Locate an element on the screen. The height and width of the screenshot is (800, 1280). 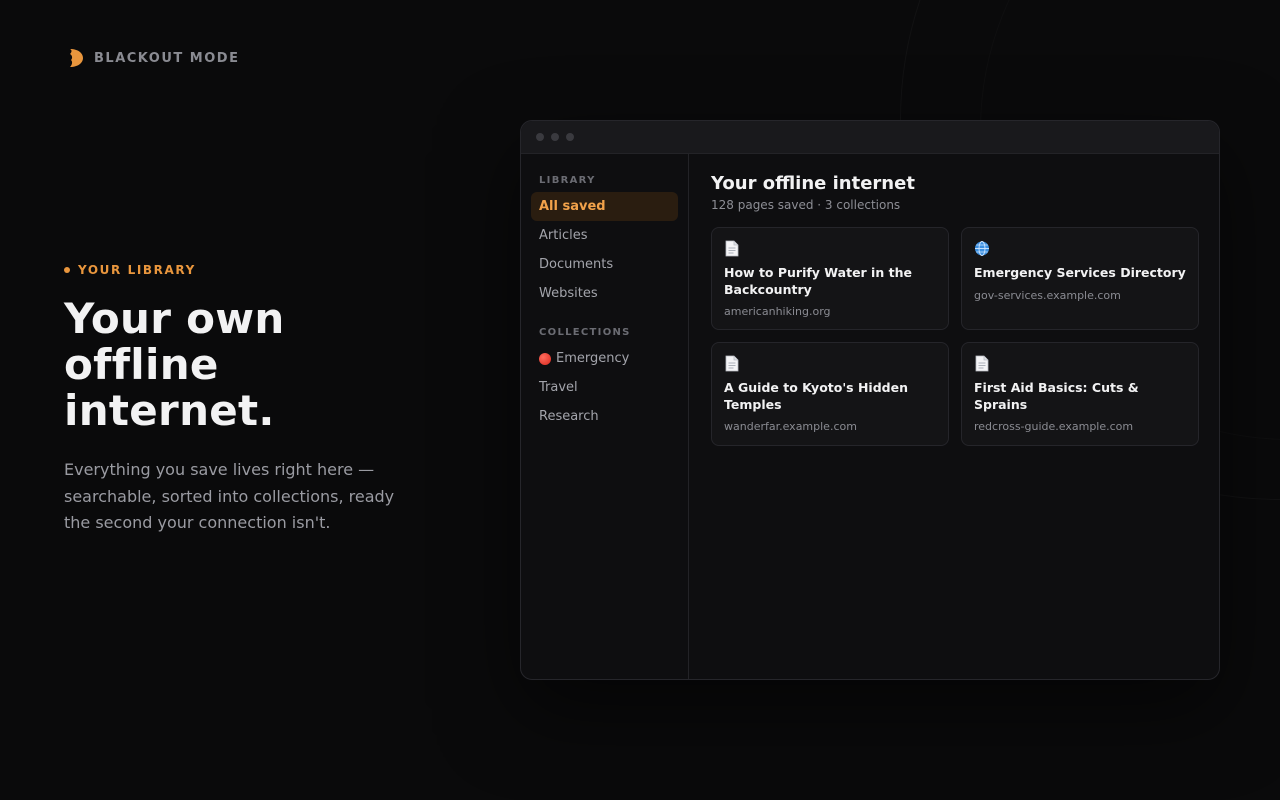
sidebar-item-label: Travel is located at coordinates (558, 387).